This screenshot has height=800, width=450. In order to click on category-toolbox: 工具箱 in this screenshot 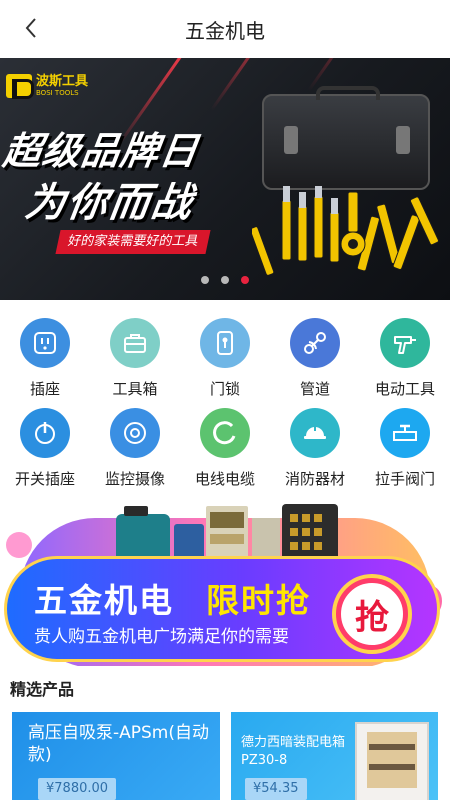, I will do `click(135, 361)`.